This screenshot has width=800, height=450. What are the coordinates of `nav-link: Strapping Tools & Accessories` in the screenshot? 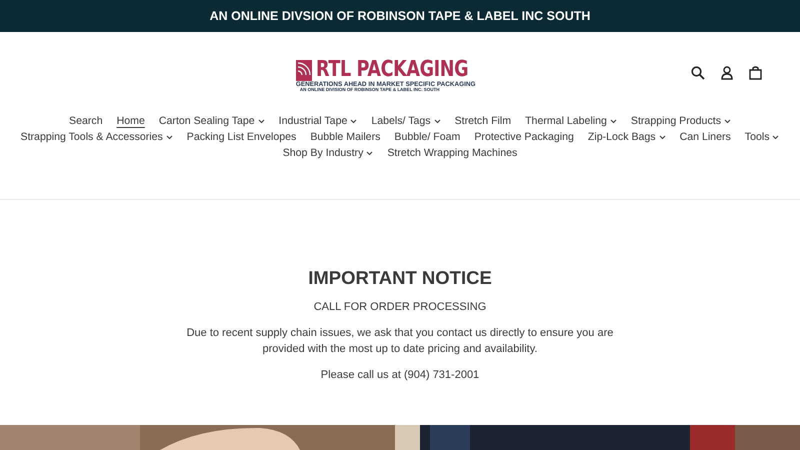 It's located at (96, 137).